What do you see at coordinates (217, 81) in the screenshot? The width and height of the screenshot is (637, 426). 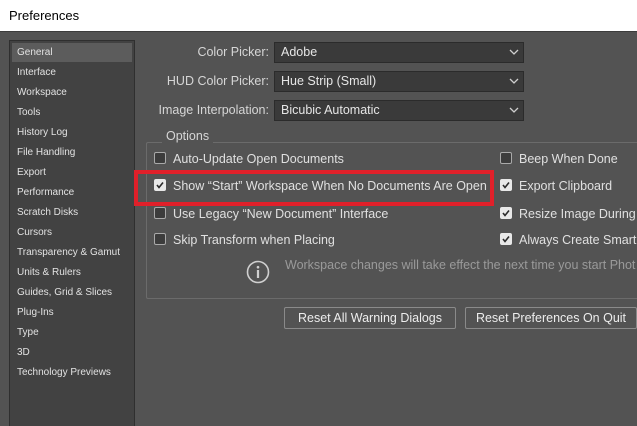 I see `hud-color-picker-label: HUD Color Picker:` at bounding box center [217, 81].